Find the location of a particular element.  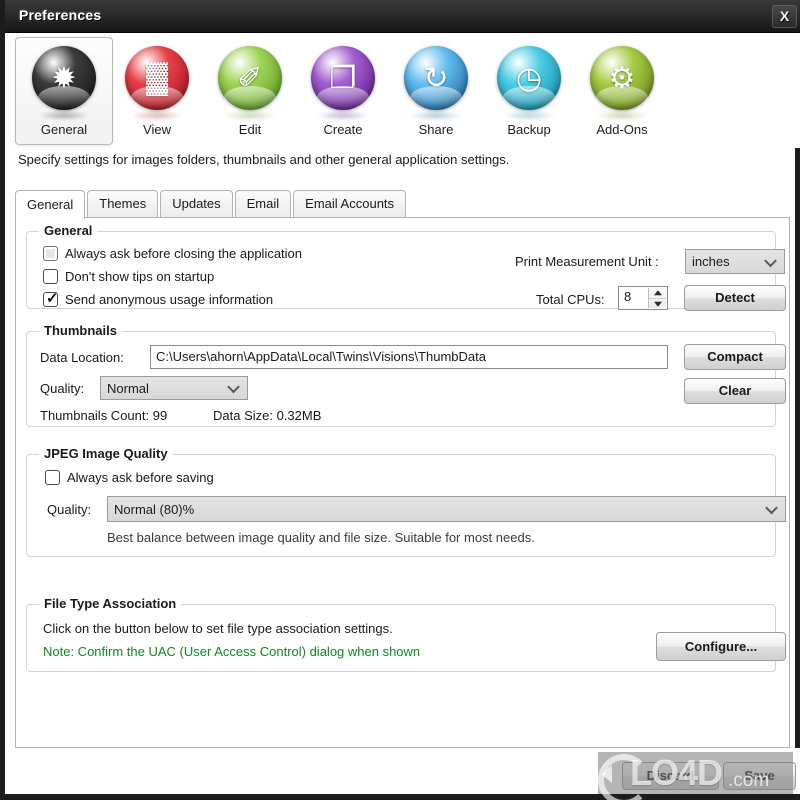

tab-strip: General Themes Updates Email Email Accounts is located at coordinates (211, 204).